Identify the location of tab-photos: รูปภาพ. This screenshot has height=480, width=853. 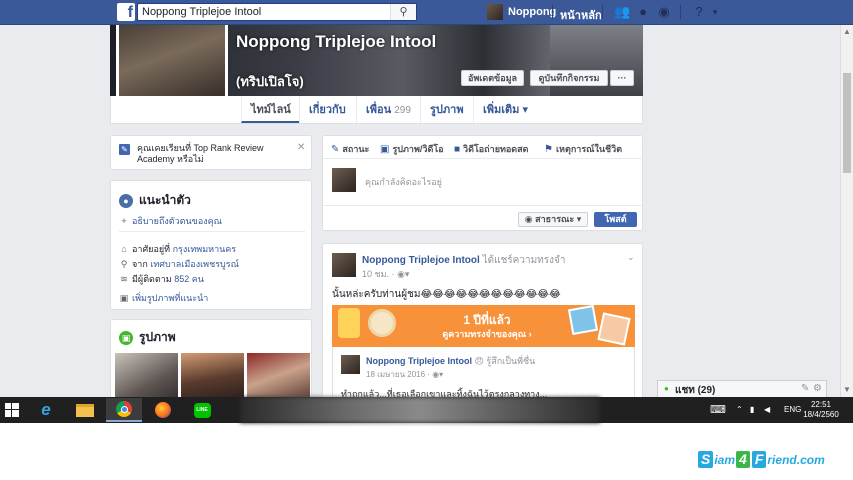
(446, 109).